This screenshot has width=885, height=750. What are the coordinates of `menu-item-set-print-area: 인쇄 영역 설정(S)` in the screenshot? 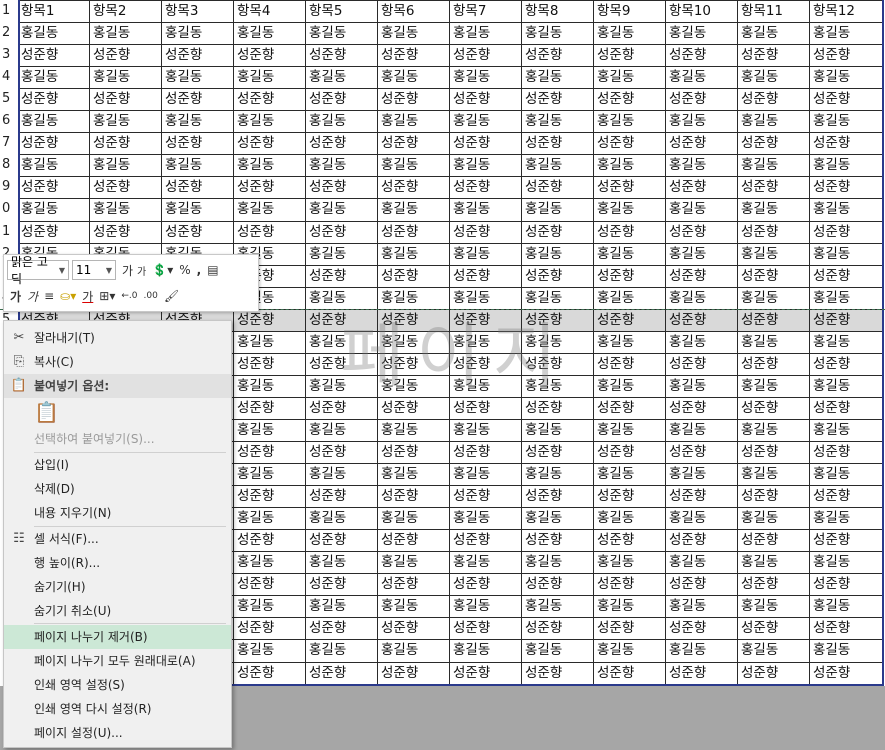 It's located at (117, 685).